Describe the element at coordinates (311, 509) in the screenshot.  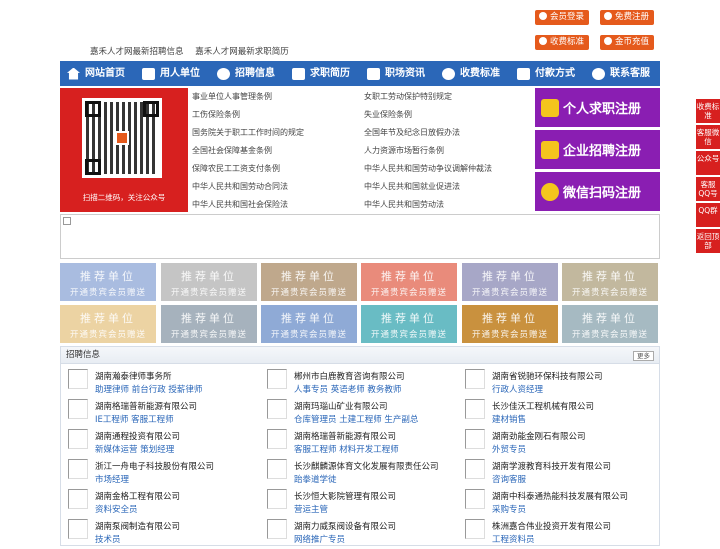
I see `job-positions: 营运主管` at that location.